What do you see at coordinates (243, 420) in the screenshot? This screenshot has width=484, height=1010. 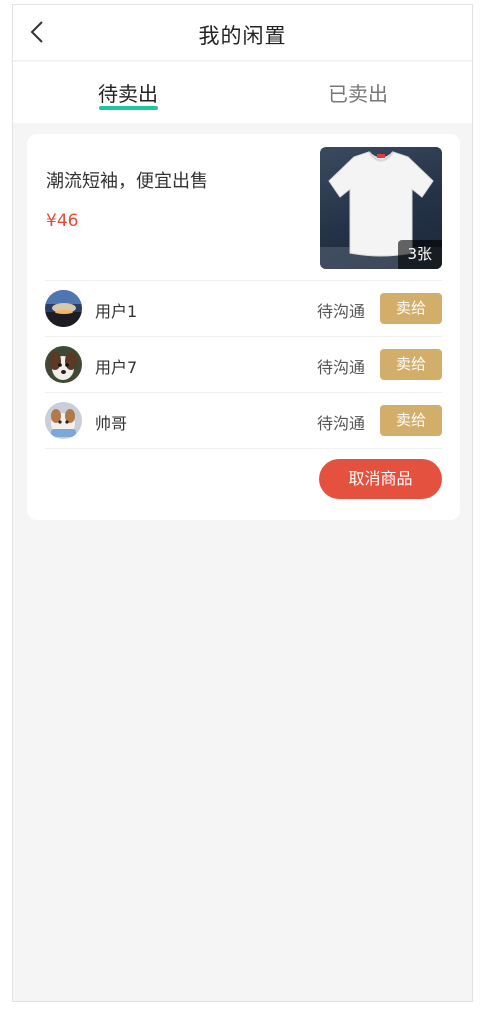 I see `buyer-row: 帅哥 待沟通 卖给` at bounding box center [243, 420].